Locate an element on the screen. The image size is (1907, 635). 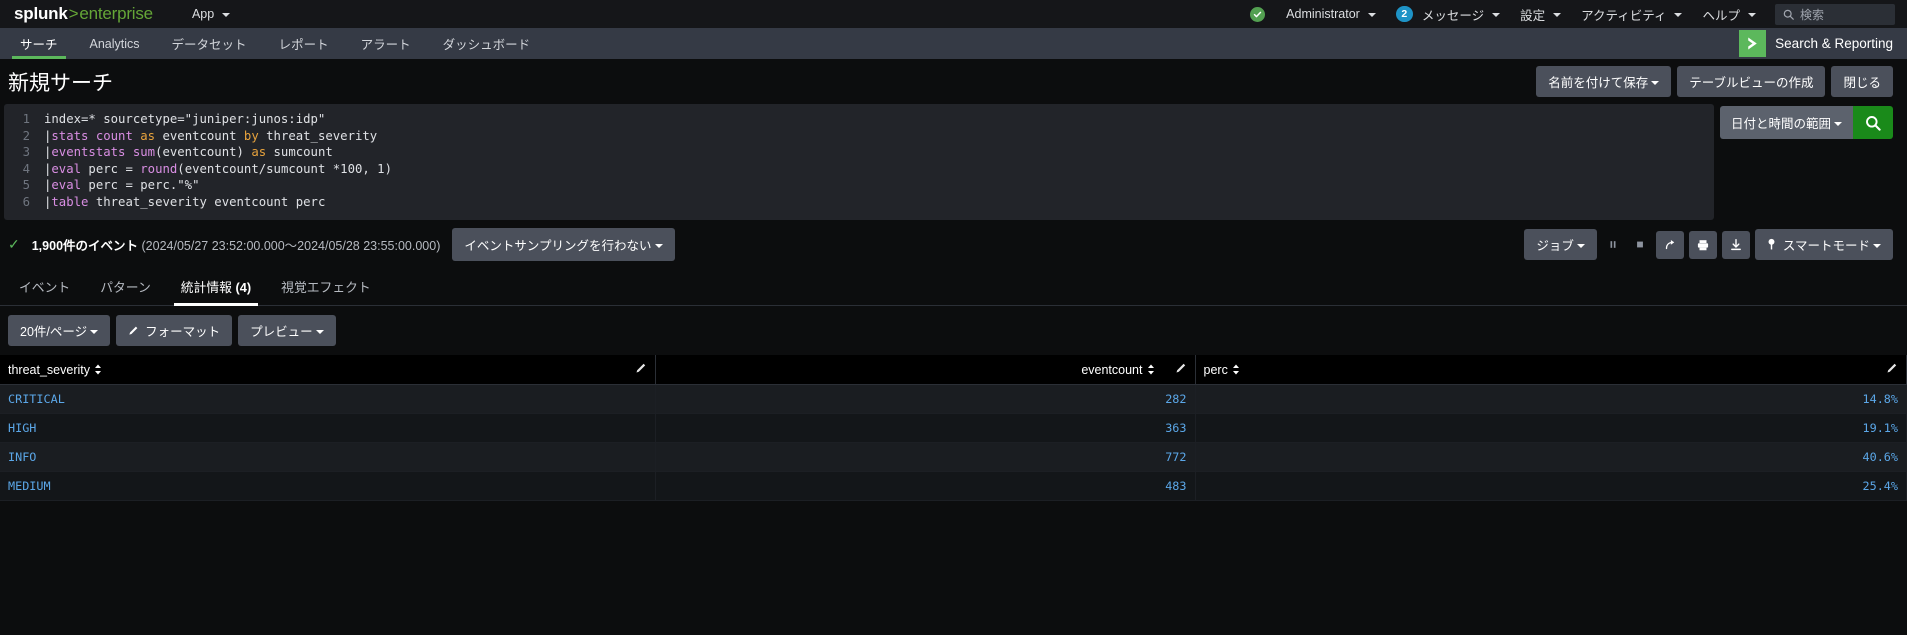
current-app-badge: Search & Reporting is located at coordinates (1823, 43).